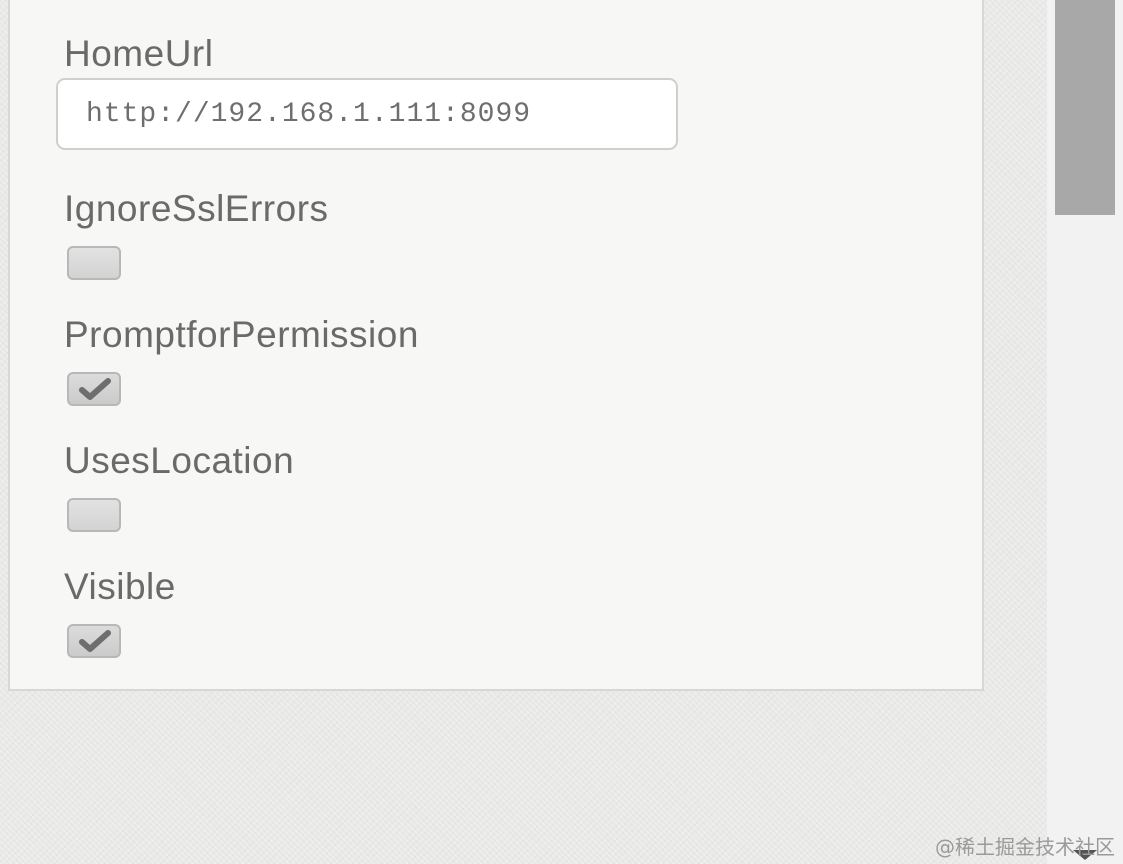 Image resolution: width=1123 pixels, height=864 pixels. What do you see at coordinates (241, 334) in the screenshot?
I see `promptforpermission-label: PromptforPermission` at bounding box center [241, 334].